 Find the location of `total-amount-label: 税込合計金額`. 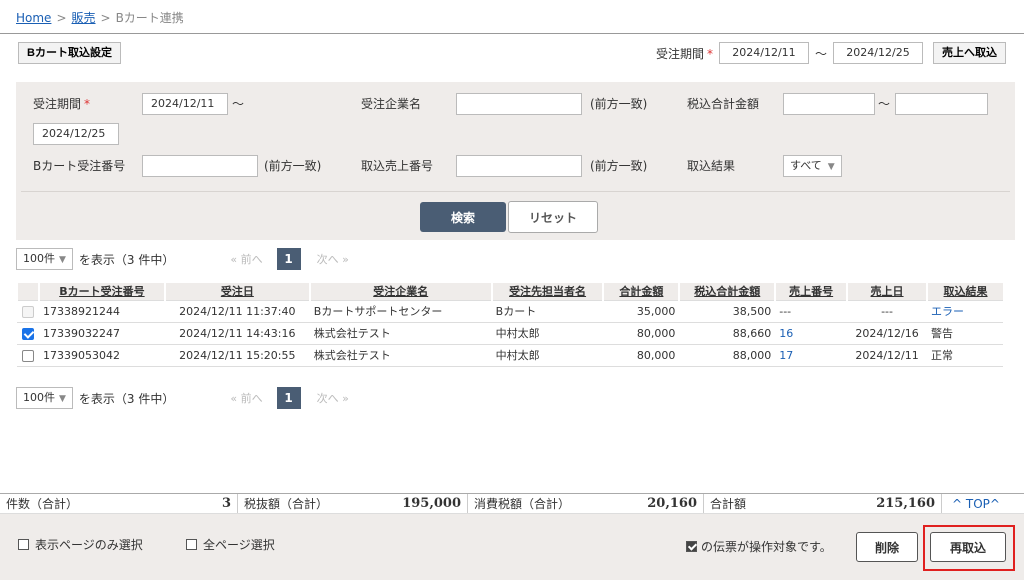

total-amount-label: 税込合計金額 is located at coordinates (723, 104).